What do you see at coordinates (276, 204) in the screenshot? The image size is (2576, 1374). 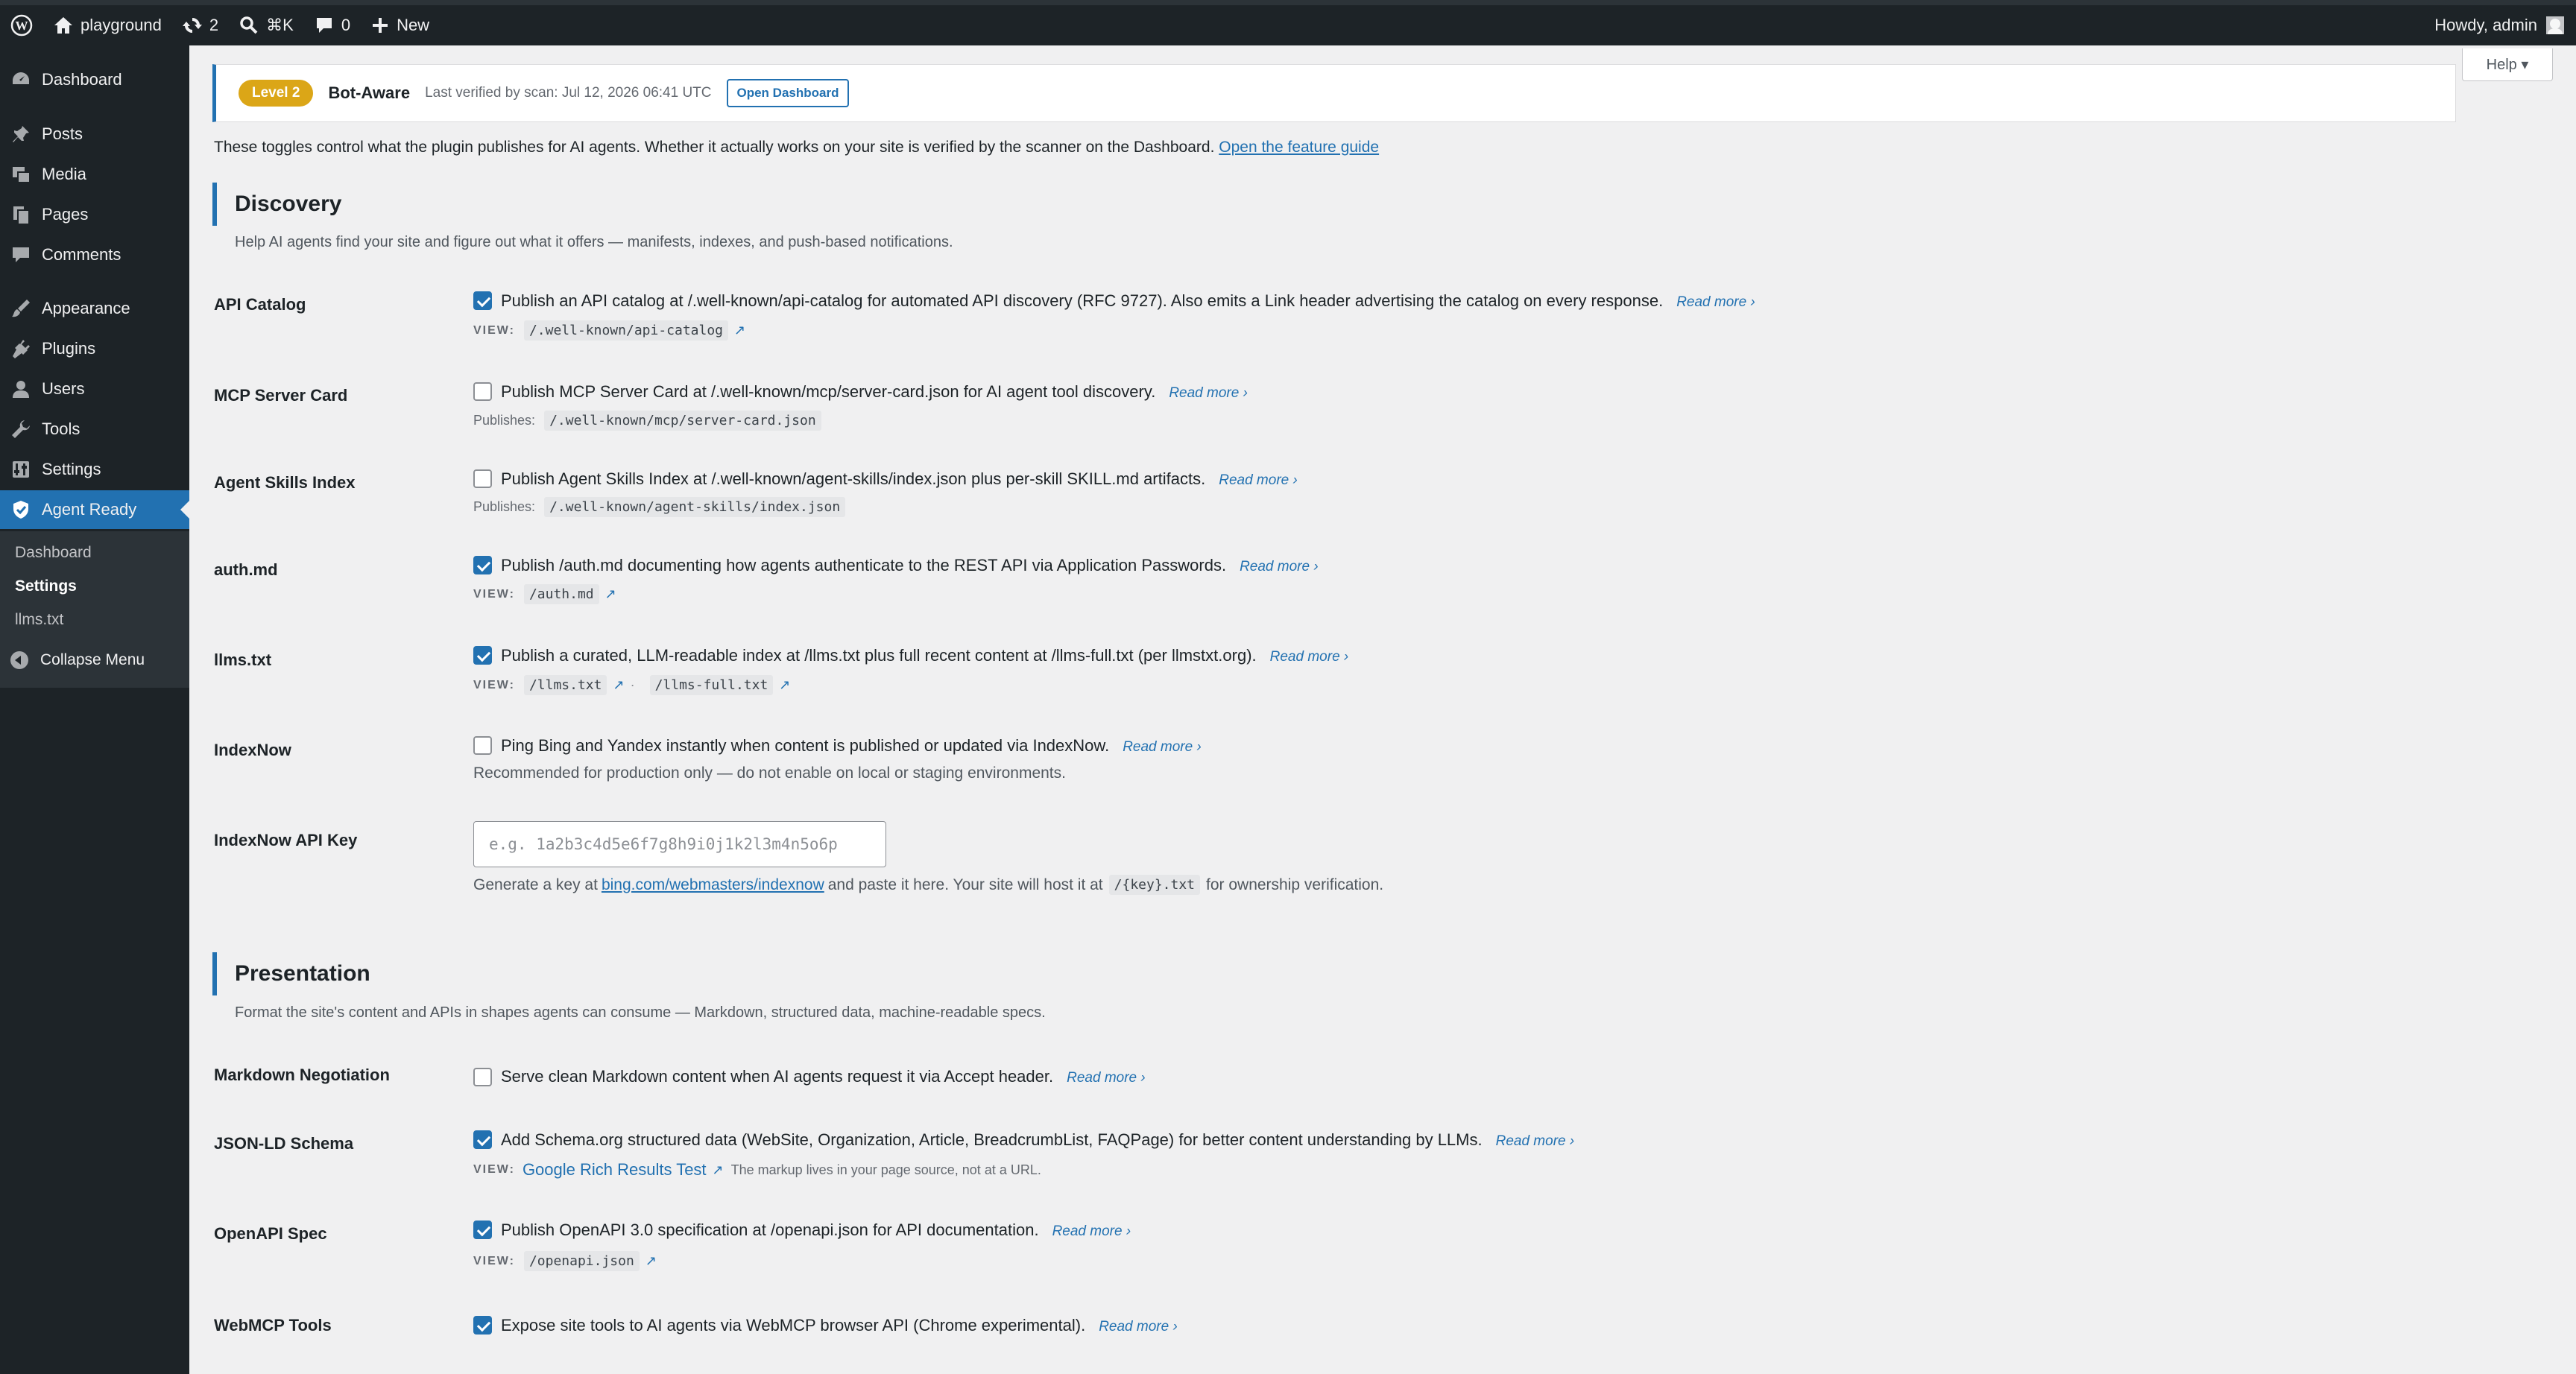 I see `discovery-heading: Discovery` at bounding box center [276, 204].